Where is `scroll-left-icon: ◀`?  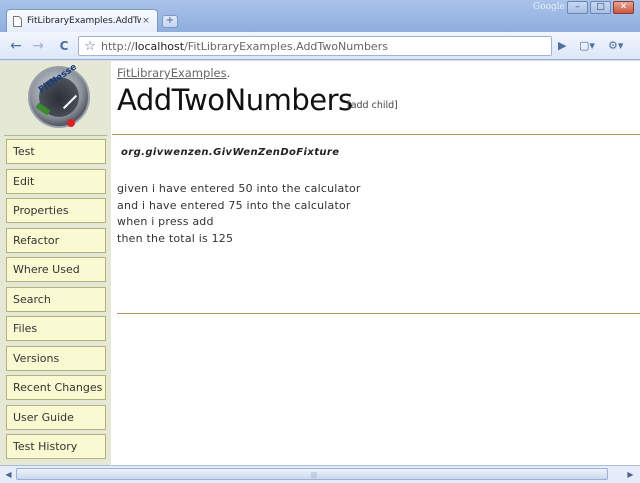 scroll-left-icon: ◀ is located at coordinates (8, 474).